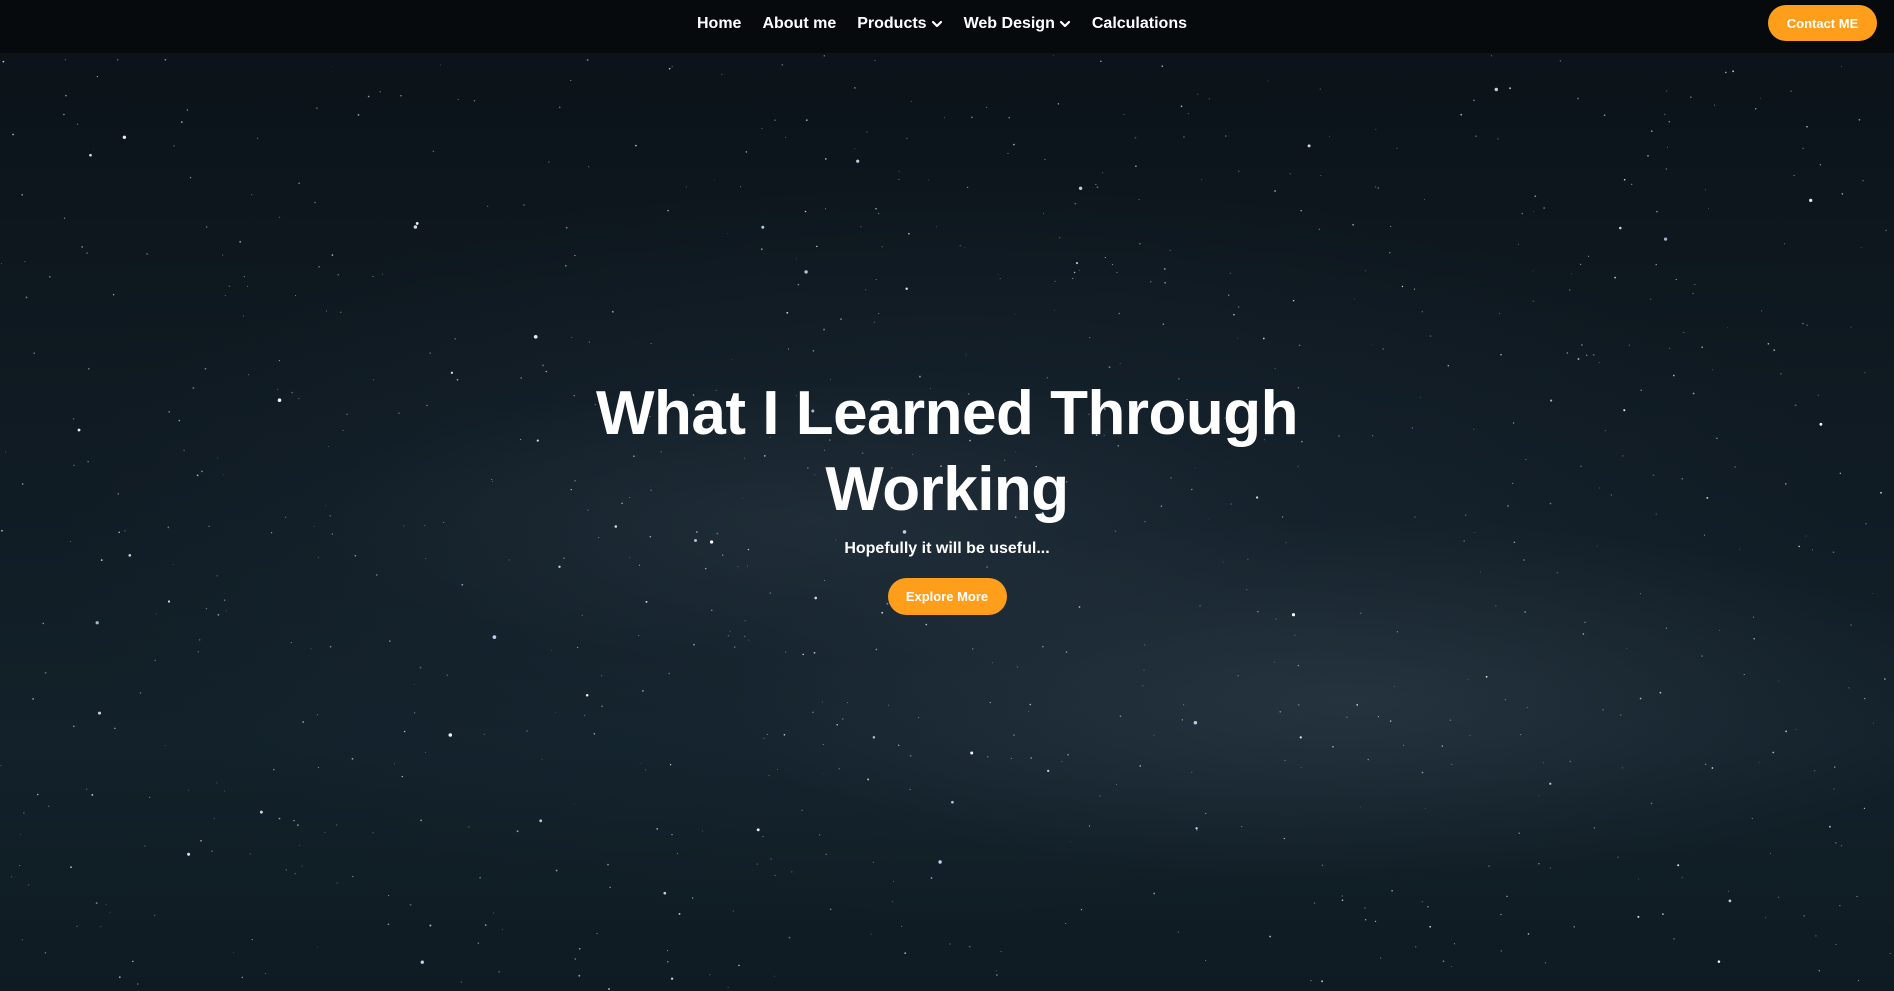 Image resolution: width=1894 pixels, height=991 pixels. Describe the element at coordinates (947, 451) in the screenshot. I see `hero-title: What I Learned Through Working` at that location.